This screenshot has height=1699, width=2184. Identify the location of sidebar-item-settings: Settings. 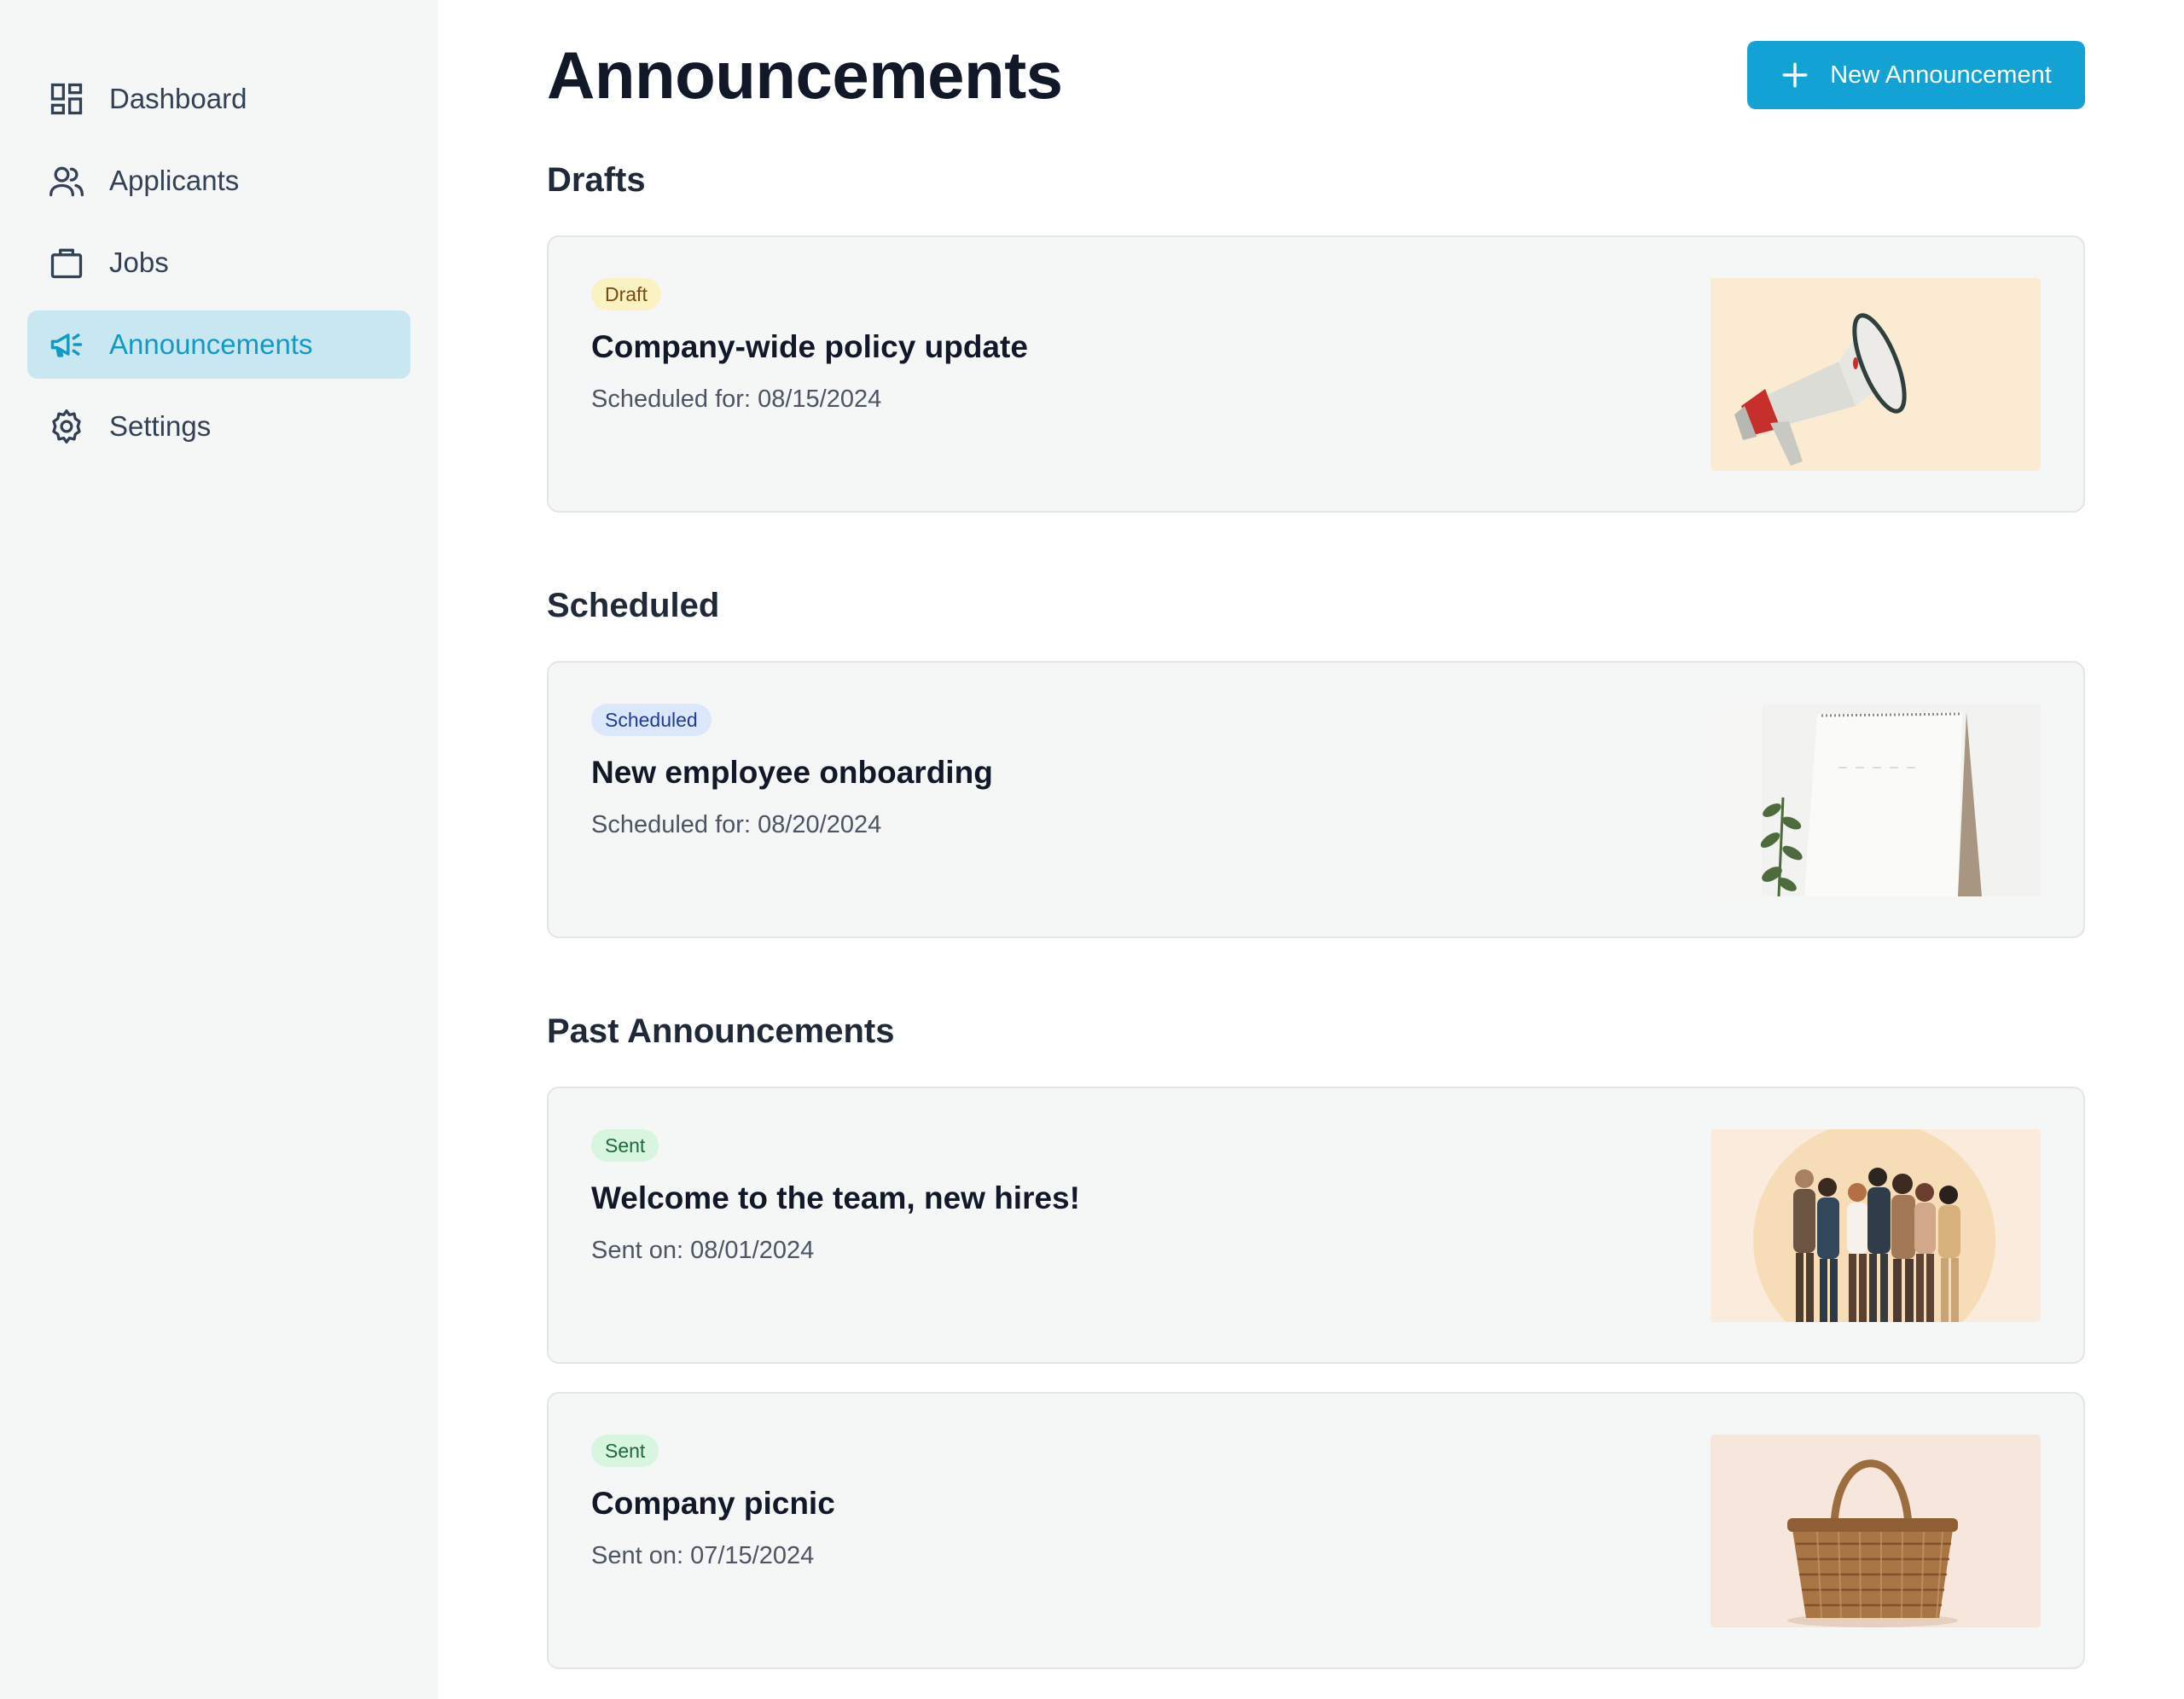
(218, 426).